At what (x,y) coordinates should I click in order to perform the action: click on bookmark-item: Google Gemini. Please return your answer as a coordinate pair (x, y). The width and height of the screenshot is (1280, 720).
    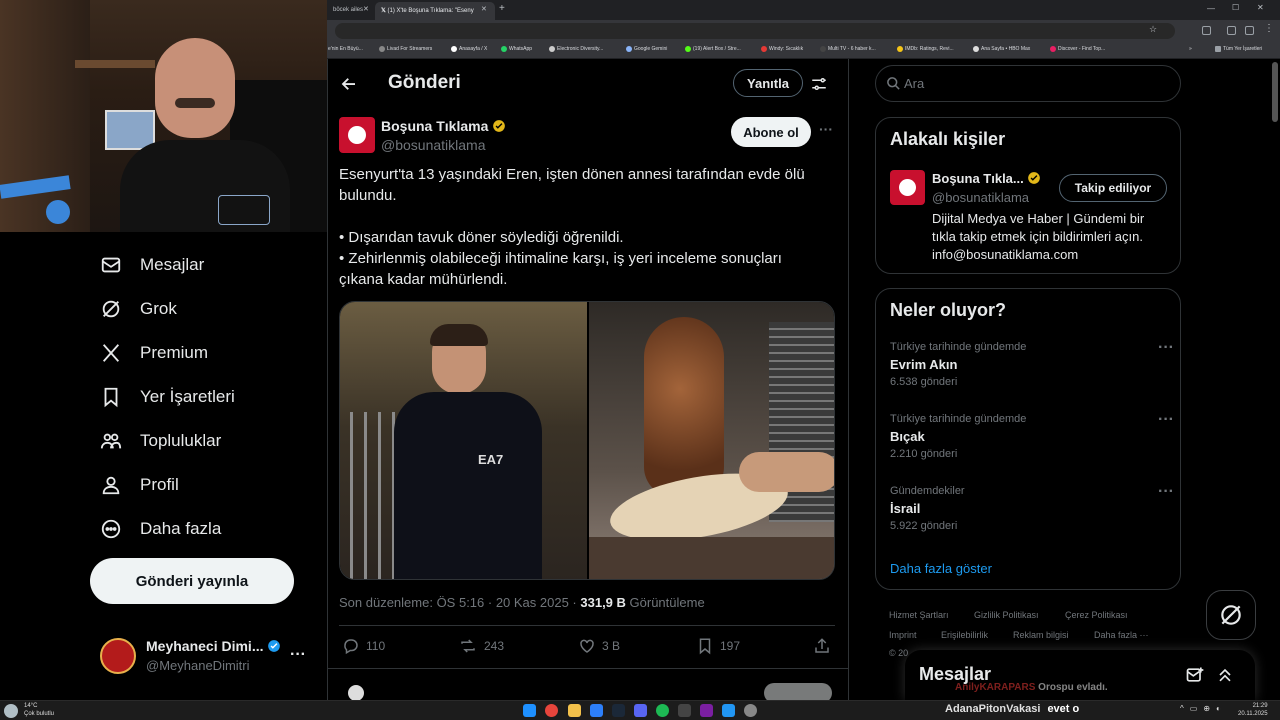
    Looking at the image, I should click on (646, 49).